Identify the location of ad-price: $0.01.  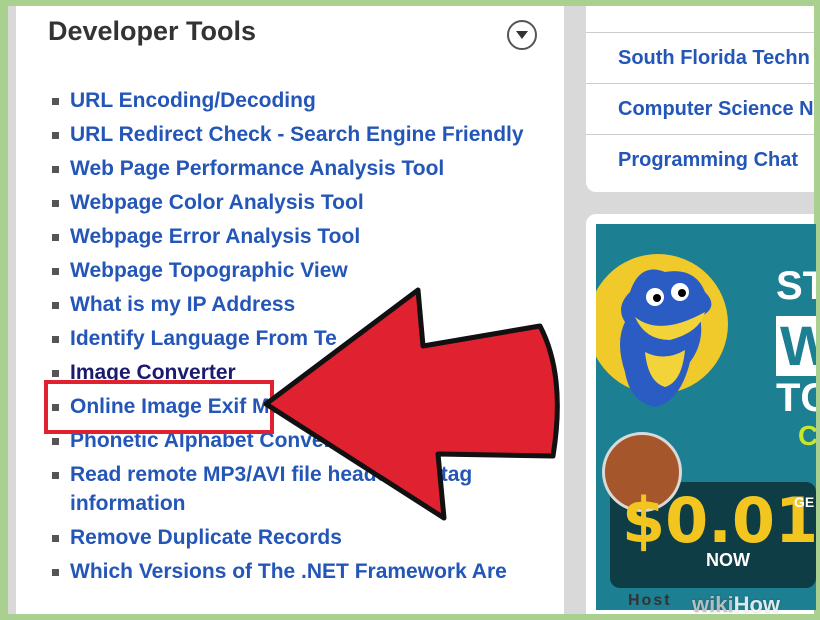
(719, 520).